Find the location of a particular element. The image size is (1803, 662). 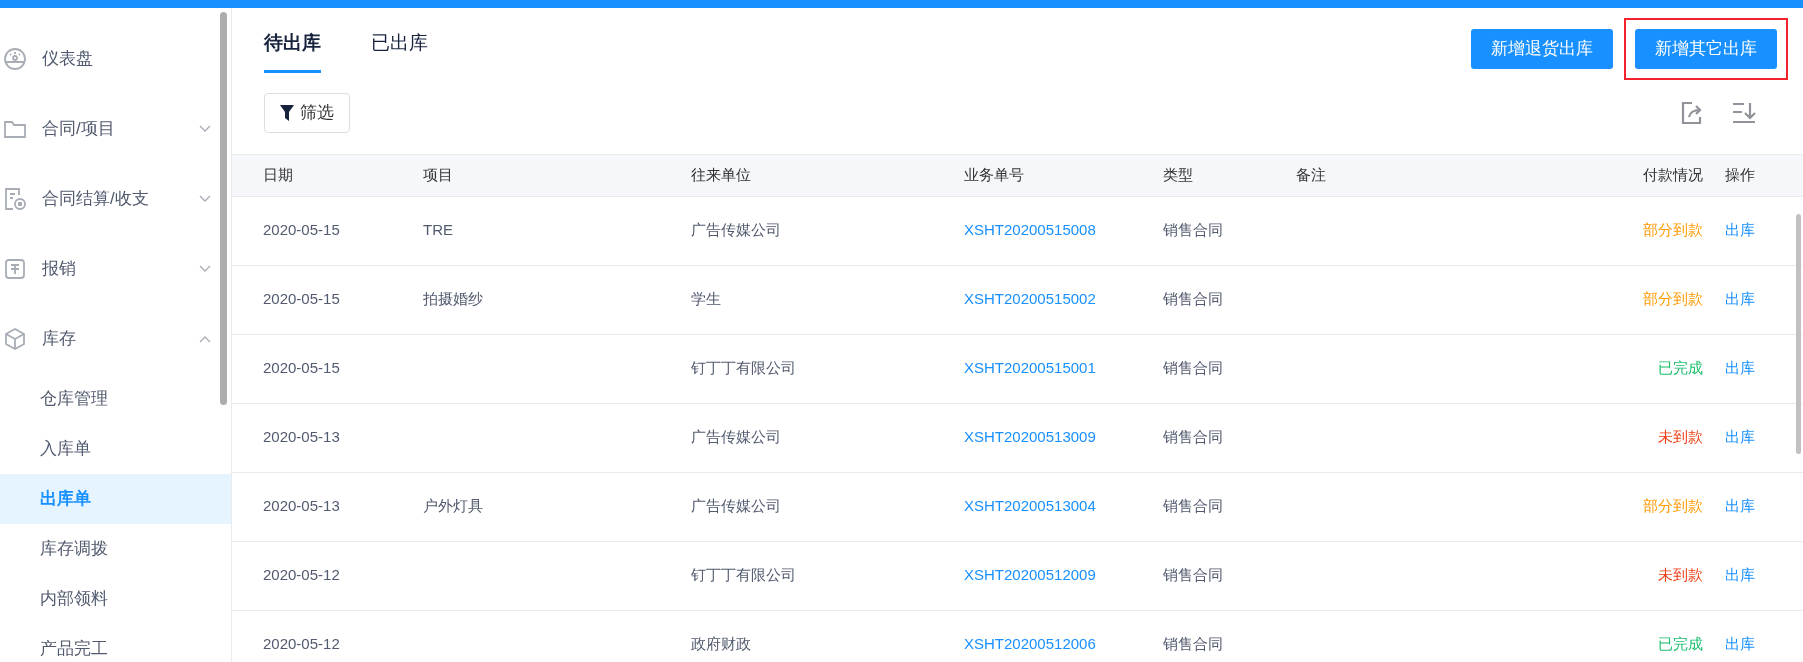

table-cell: 拍摄婚纱 is located at coordinates (453, 299).